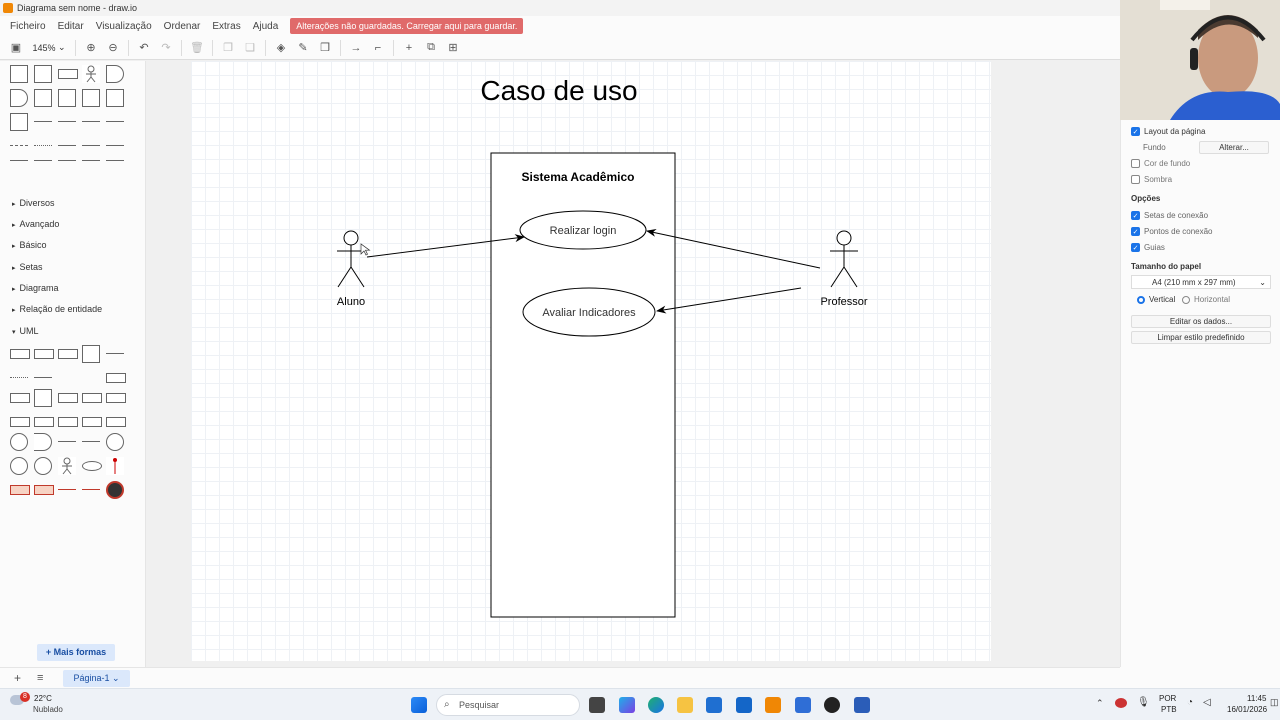 This screenshot has height=720, width=1280. What do you see at coordinates (1190, 702) in the screenshot?
I see `wifi-icon: ◔` at bounding box center [1190, 702].